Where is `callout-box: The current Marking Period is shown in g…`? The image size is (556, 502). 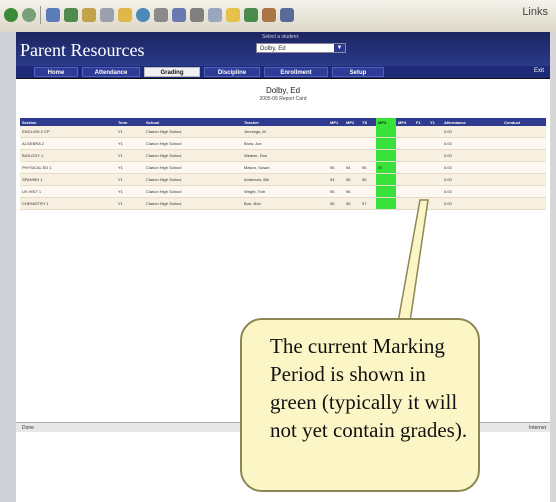
callout-box: The current Marking Period is shown in g… is located at coordinates (360, 405).